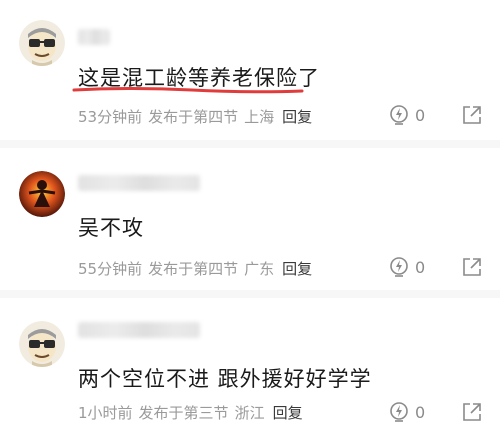 The height and width of the screenshot is (440, 500). I want to click on comment-text: 吴不攻, so click(111, 228).